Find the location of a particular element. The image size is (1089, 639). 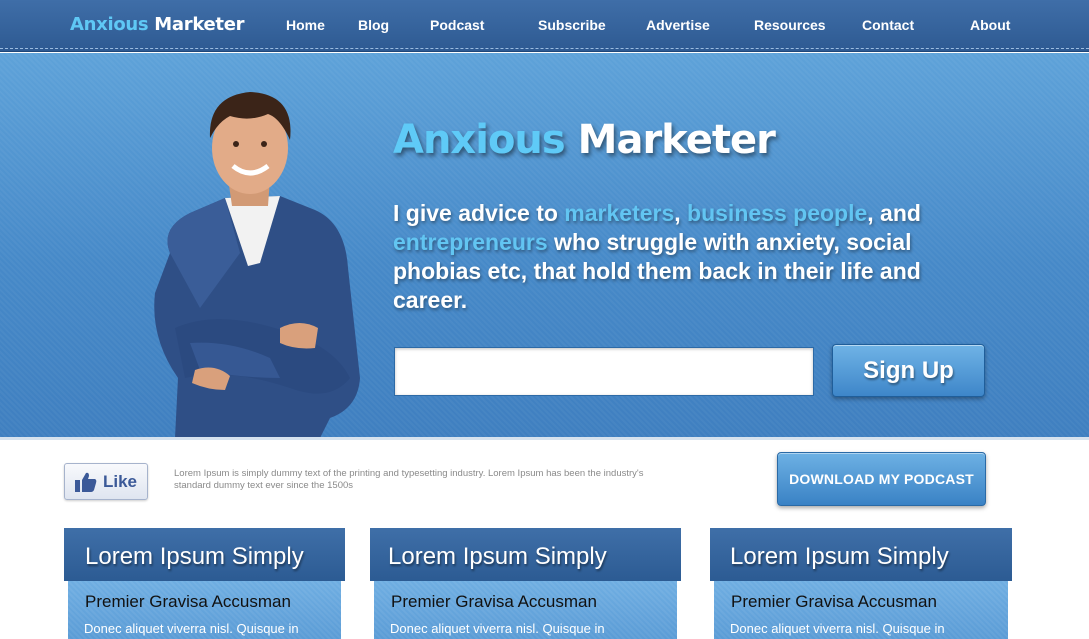

facebook-like-button: Like is located at coordinates (106, 481).